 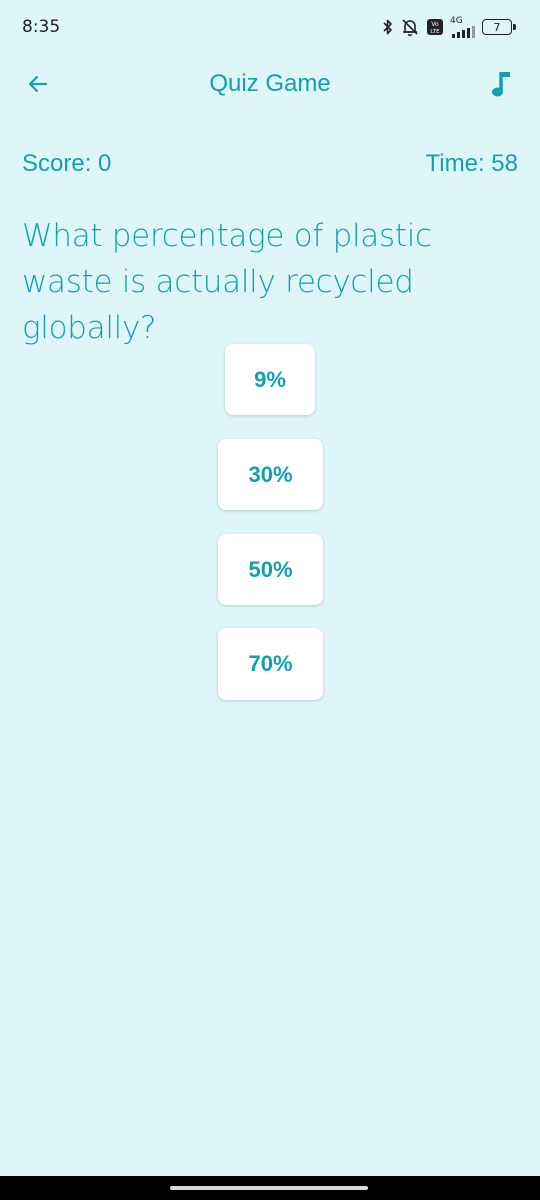 What do you see at coordinates (270, 28) in the screenshot?
I see `status-bar: 8:35 Vo LTE 4G 7` at bounding box center [270, 28].